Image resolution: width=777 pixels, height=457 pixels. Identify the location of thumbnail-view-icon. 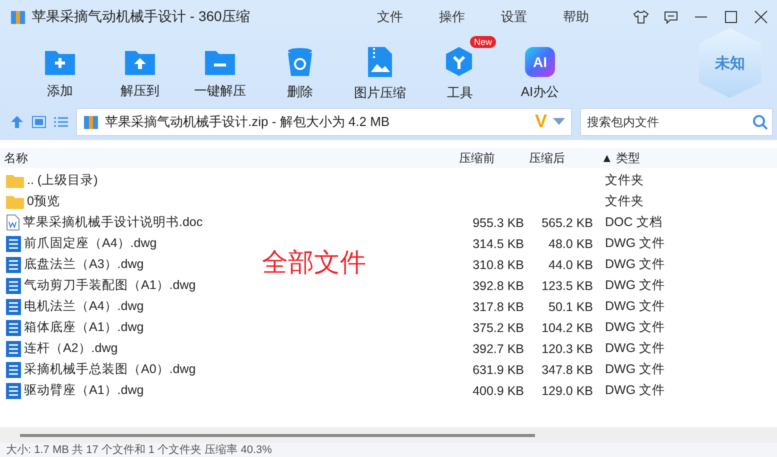
(39, 122).